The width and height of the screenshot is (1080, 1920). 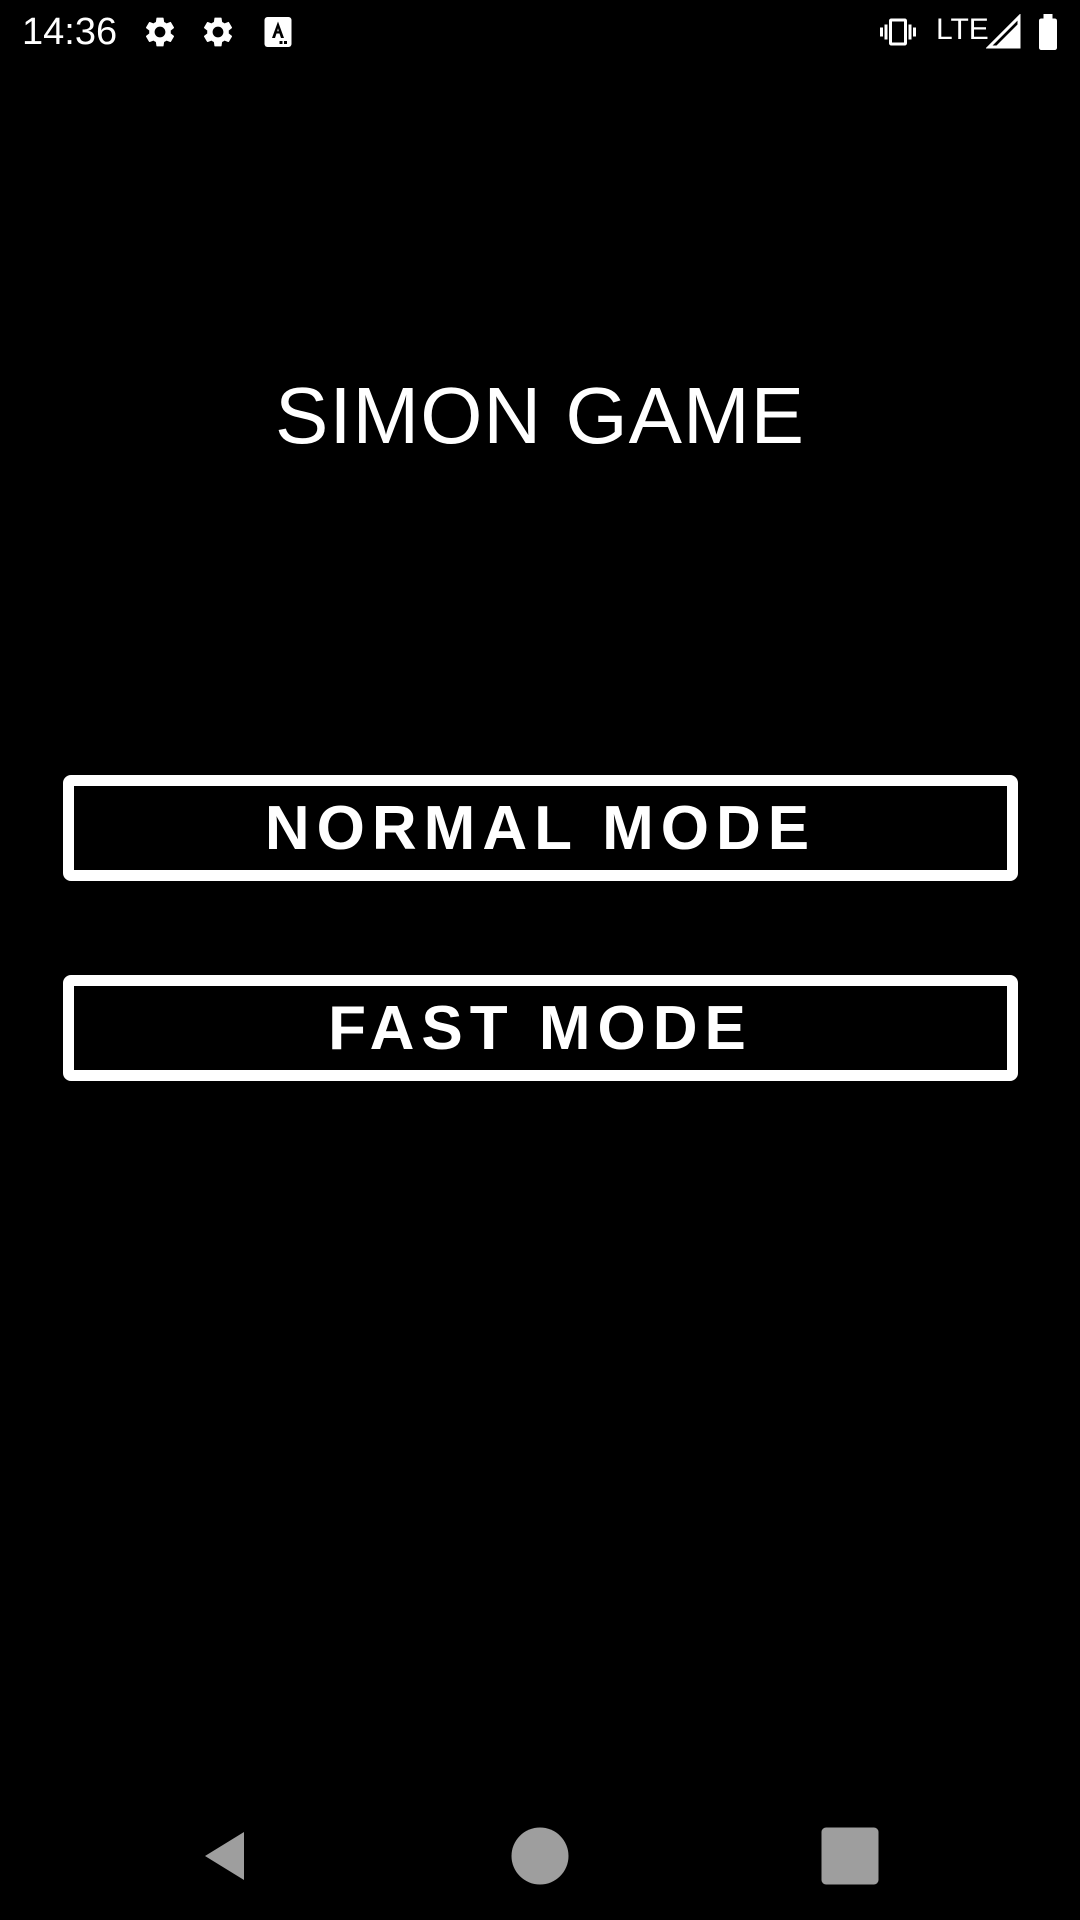 What do you see at coordinates (226, 1856) in the screenshot?
I see `back-icon` at bounding box center [226, 1856].